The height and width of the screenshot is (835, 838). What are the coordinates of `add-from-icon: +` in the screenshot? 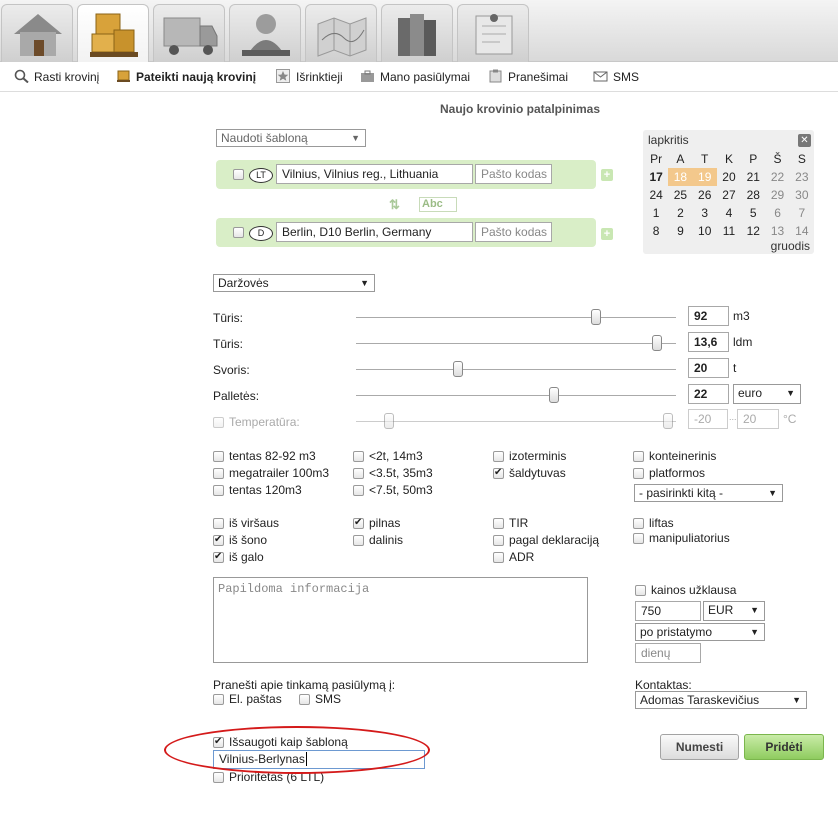 It's located at (607, 175).